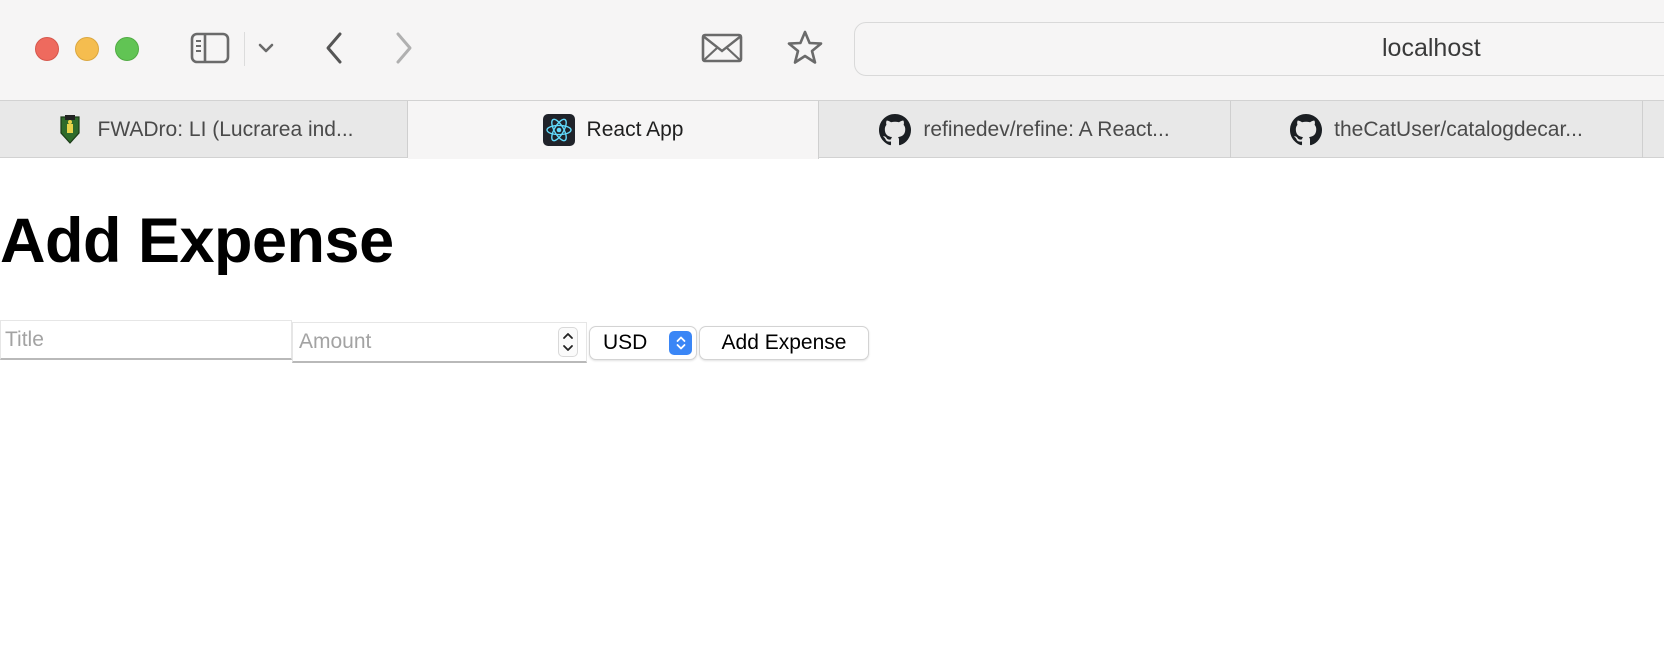 Image resolution: width=1664 pixels, height=654 pixels. I want to click on minimize-window-button, so click(87, 49).